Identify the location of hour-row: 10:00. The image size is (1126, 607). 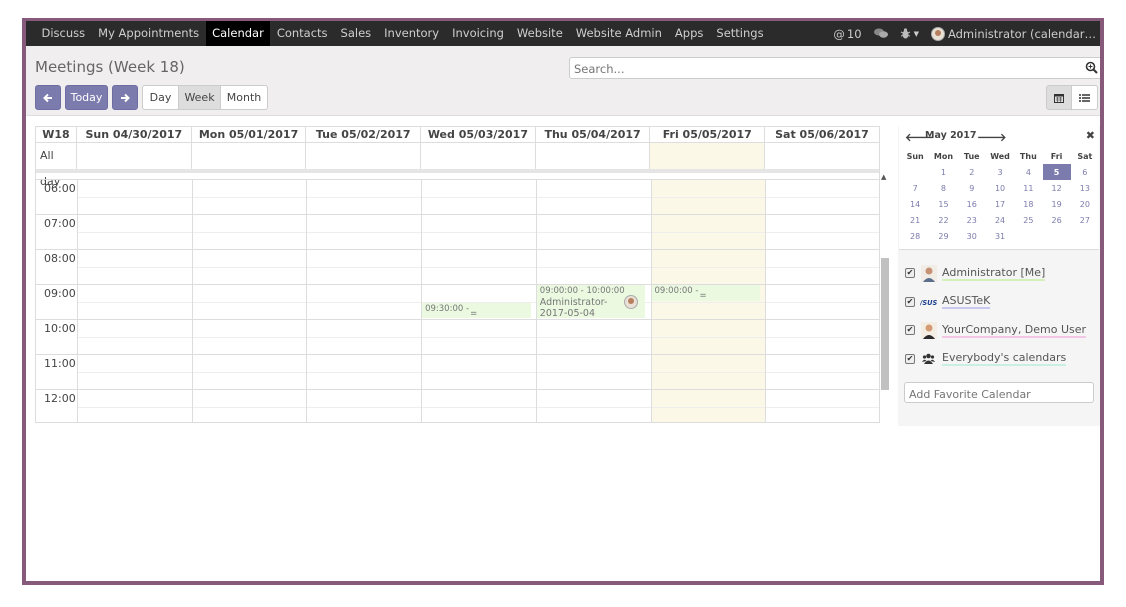
(457, 336).